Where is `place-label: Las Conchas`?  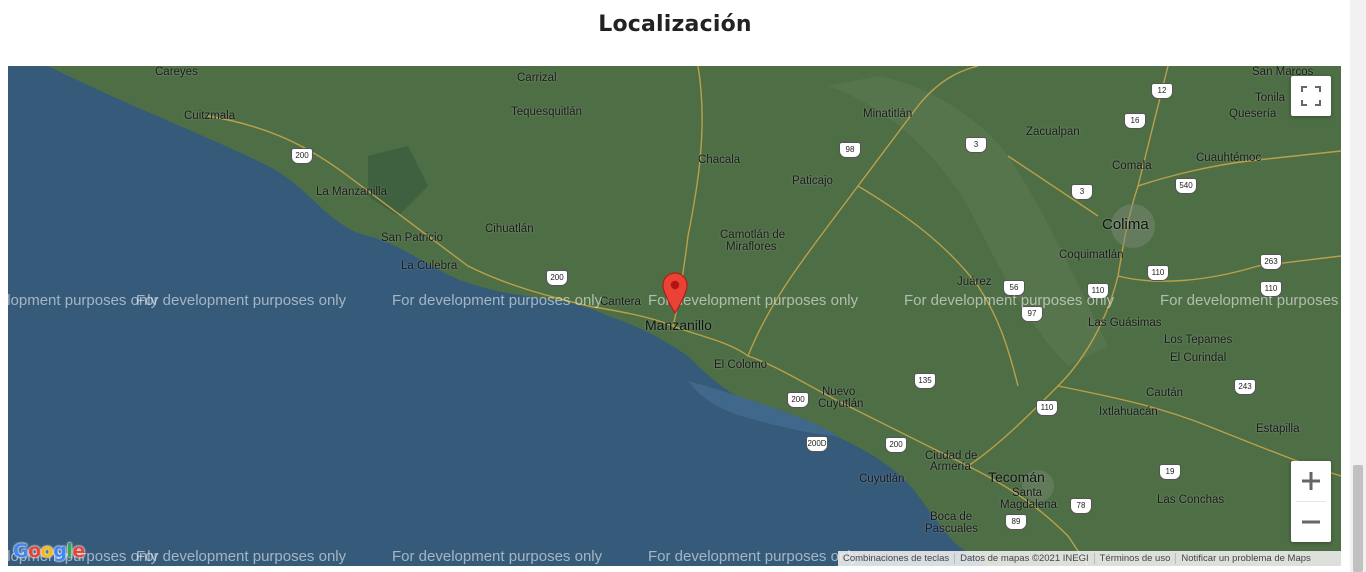 place-label: Las Conchas is located at coordinates (1191, 500).